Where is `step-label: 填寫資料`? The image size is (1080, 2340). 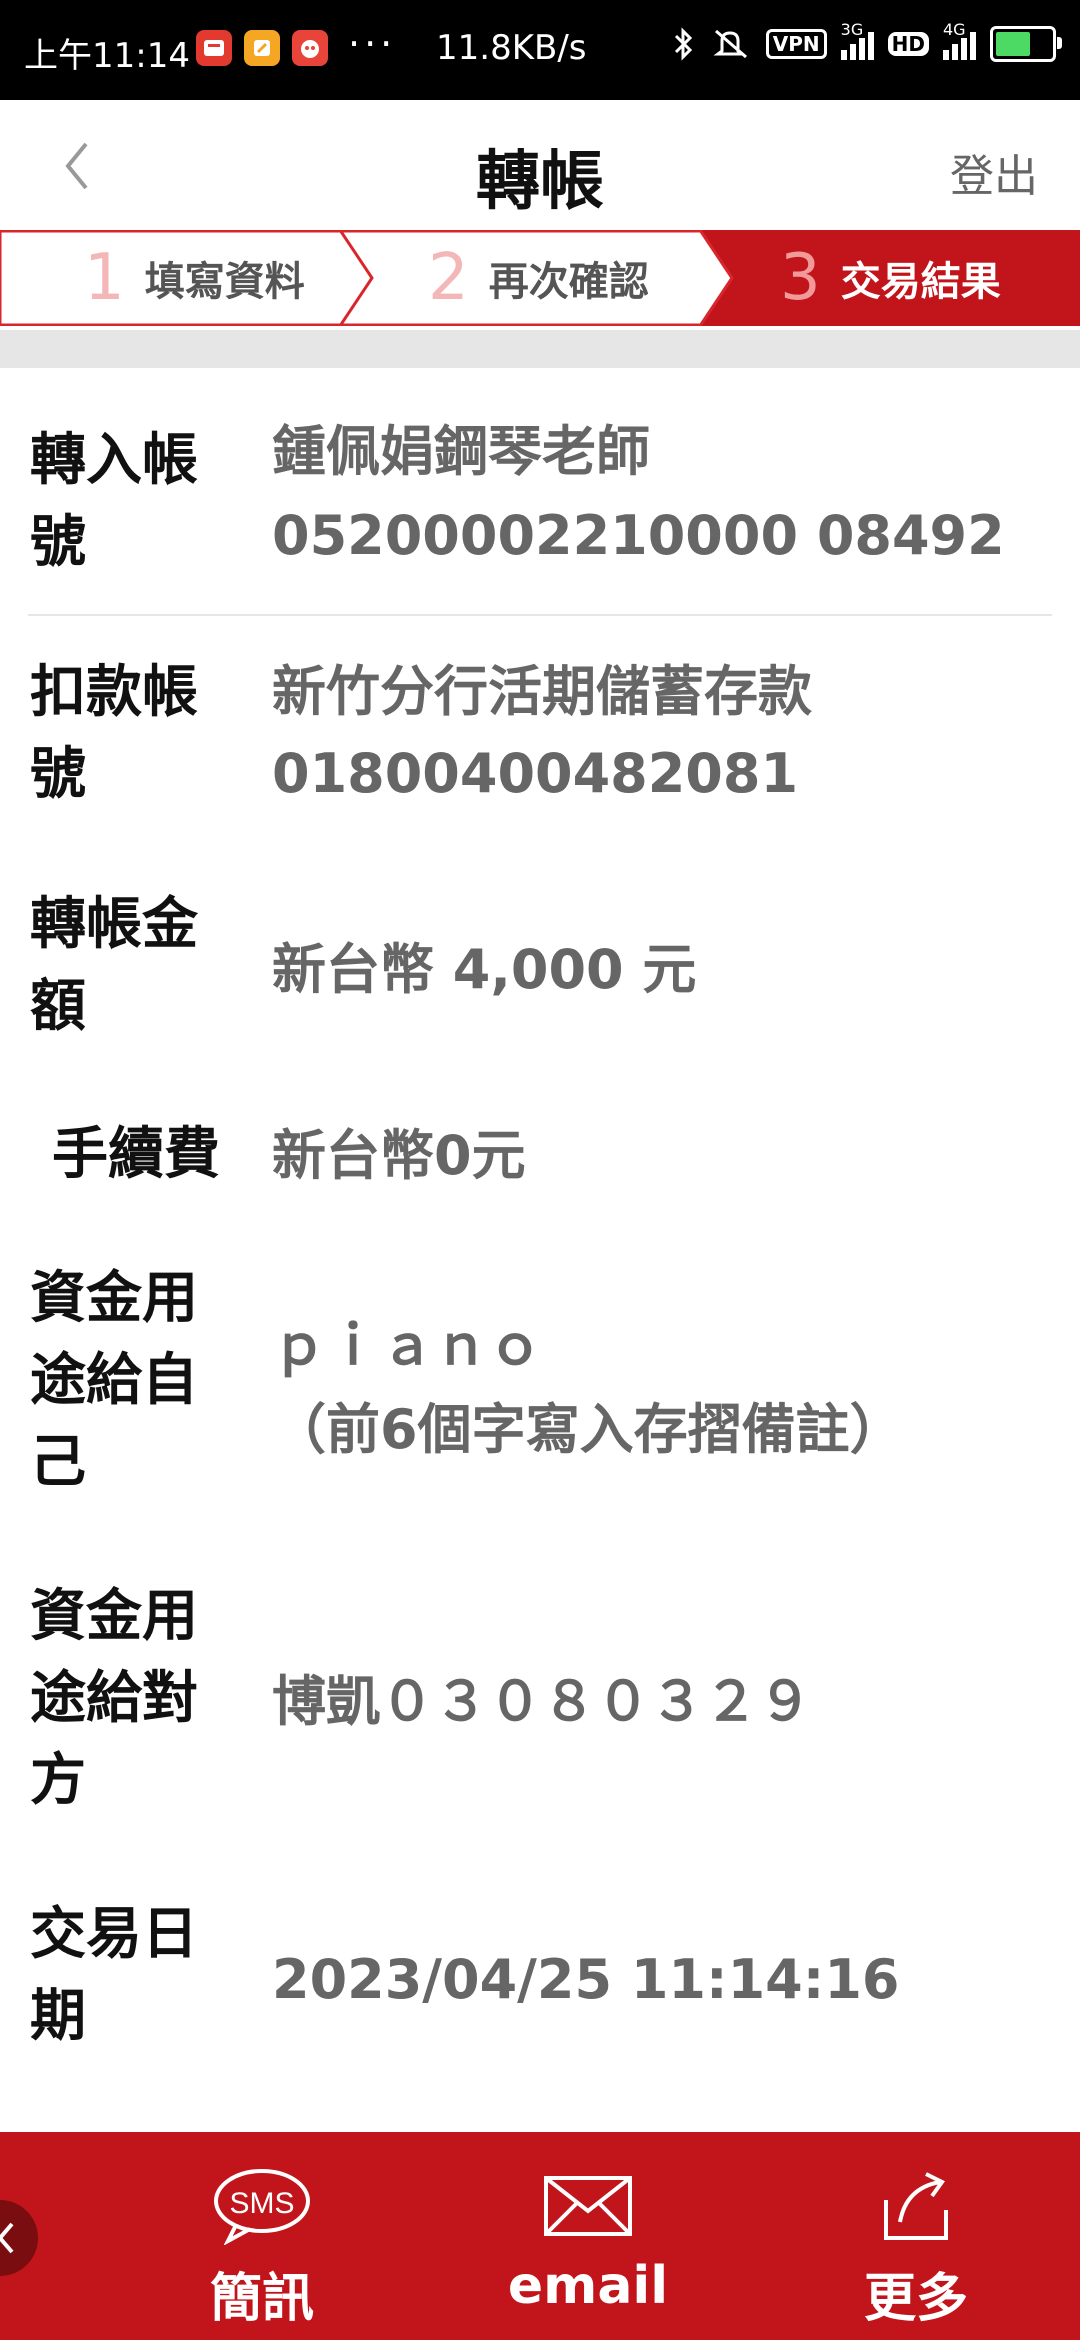
step-label: 填寫資料 is located at coordinates (224, 282).